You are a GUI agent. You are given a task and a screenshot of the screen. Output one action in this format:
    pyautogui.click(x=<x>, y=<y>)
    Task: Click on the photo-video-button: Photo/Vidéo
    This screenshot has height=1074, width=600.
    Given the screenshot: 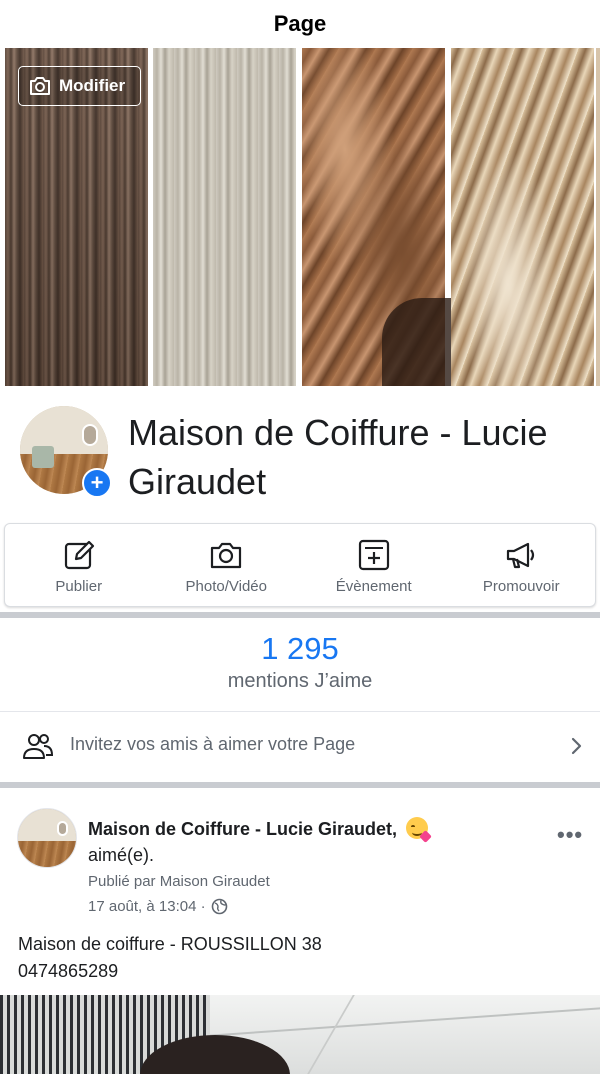 What is the action you would take?
    pyautogui.click(x=227, y=565)
    